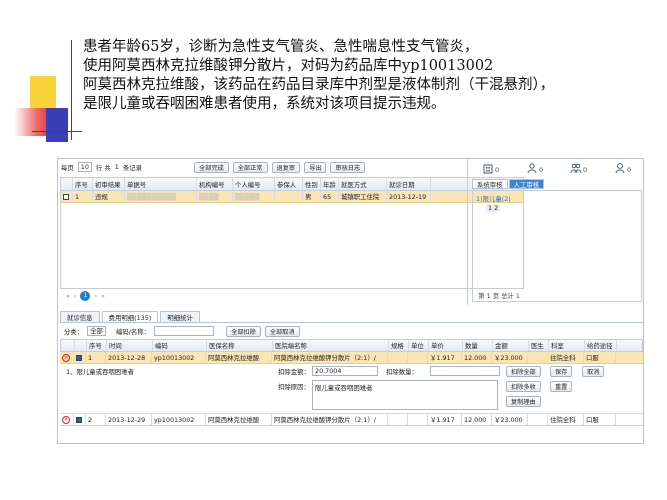 The width and height of the screenshot is (667, 500). What do you see at coordinates (351, 331) in the screenshot?
I see `filter-bar: 分类： 全部 编码/名称： 全部扣除 全部取消` at bounding box center [351, 331].